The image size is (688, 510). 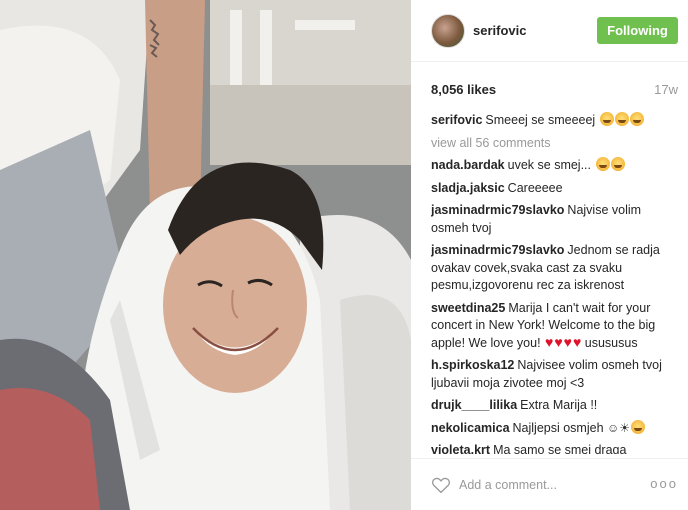 I want to click on comment-text-tail: usususus, so click(x=611, y=342).